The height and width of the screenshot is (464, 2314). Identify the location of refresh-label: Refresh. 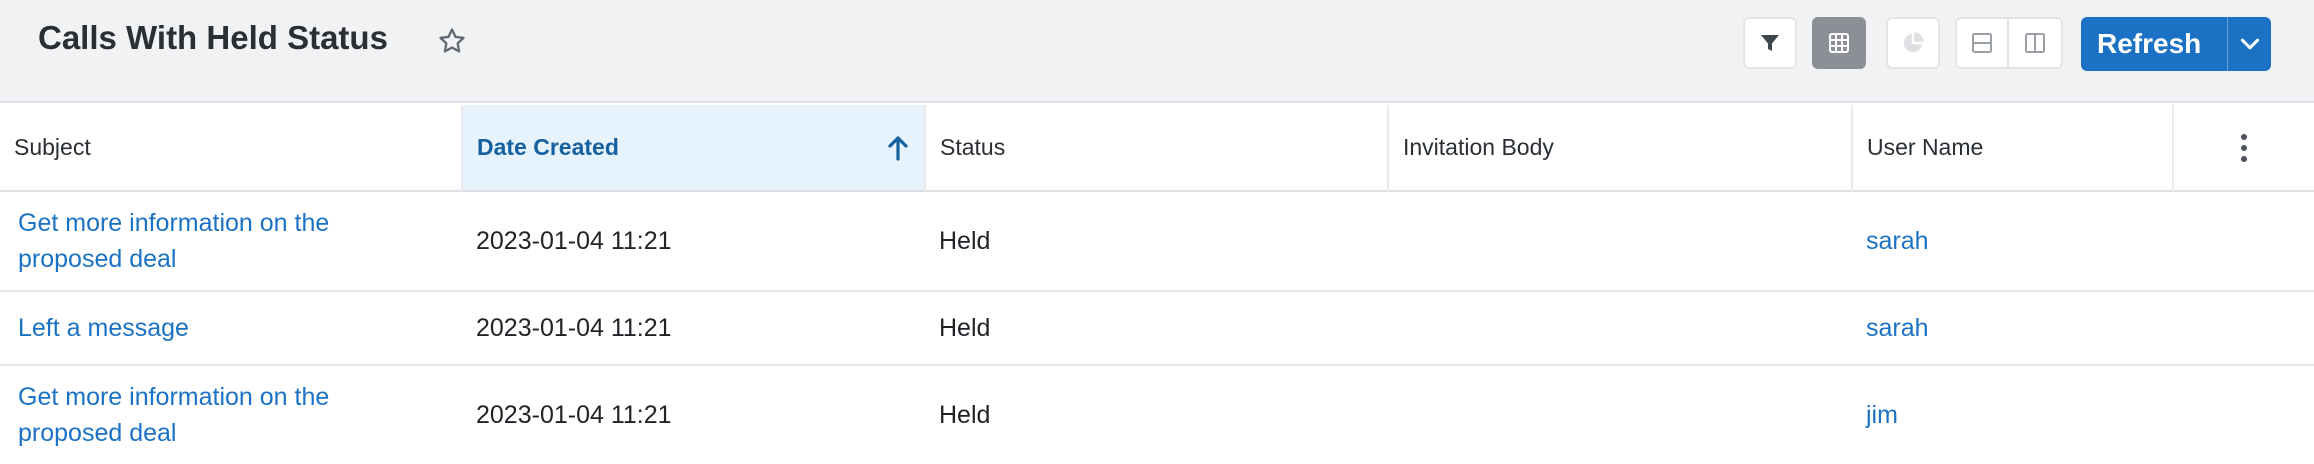
(2149, 43).